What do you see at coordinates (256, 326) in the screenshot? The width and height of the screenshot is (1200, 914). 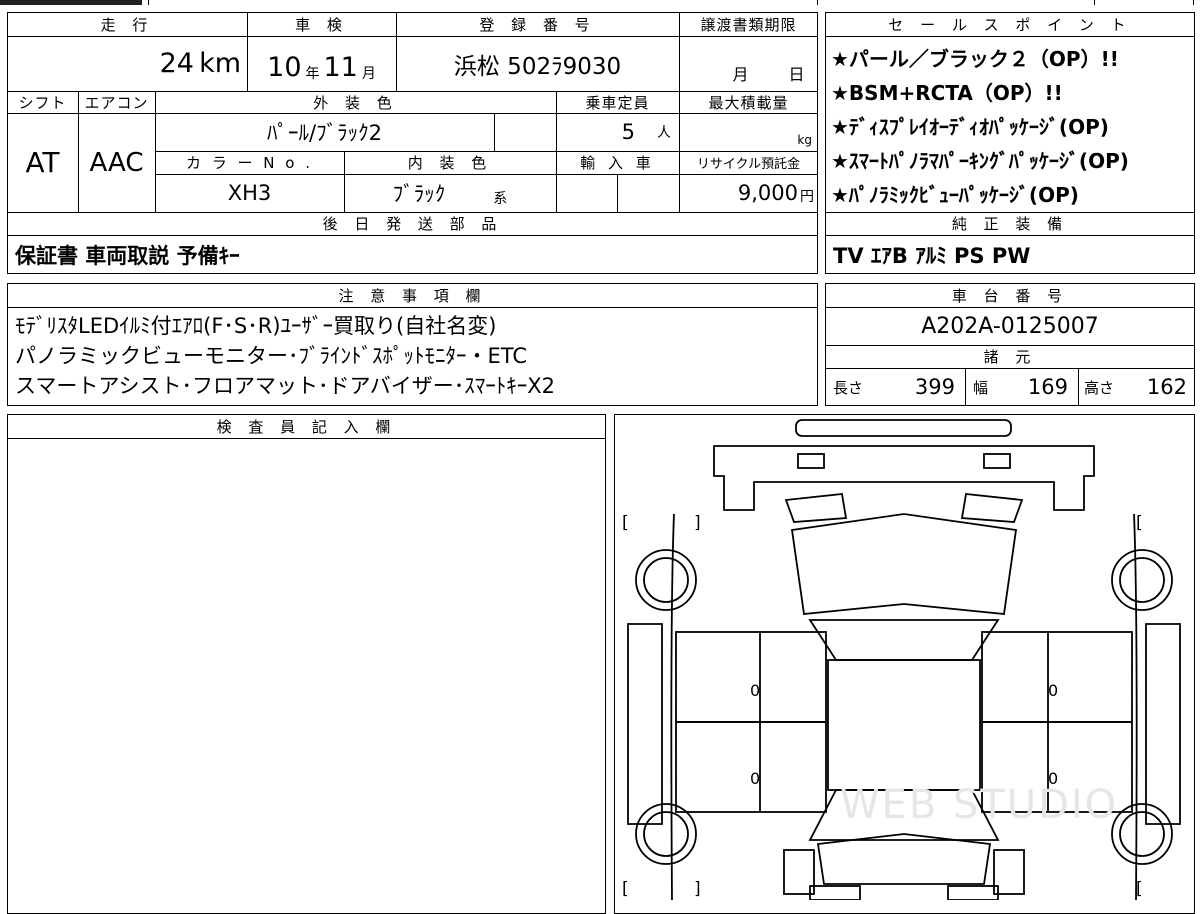 I see `note-line-1: ﾓﾃﾞﾘｽﾀLEDｲﾙﾐ付ｴｱﾛ(F･S･R)ﾕｰｻﾞｰ買取り(自社名変)` at bounding box center [256, 326].